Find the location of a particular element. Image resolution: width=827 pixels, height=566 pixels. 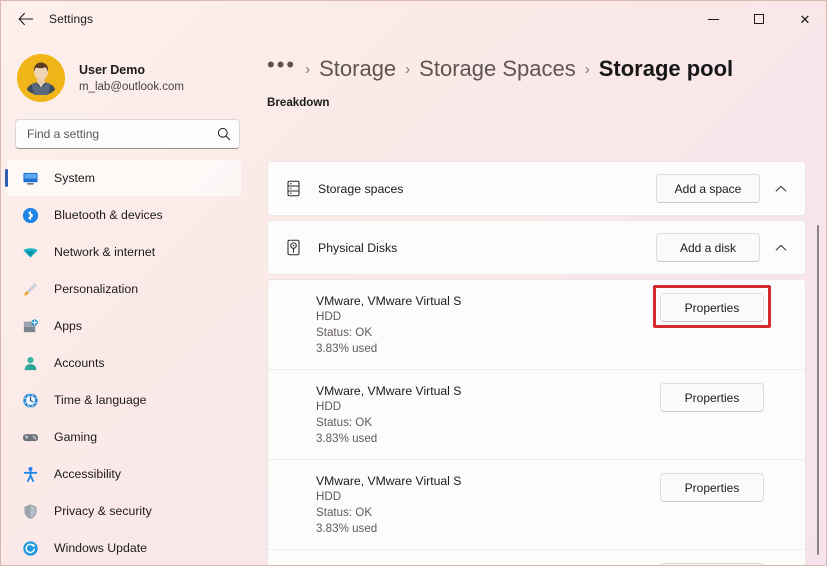

account-email: m_lab@outlook.com is located at coordinates (131, 86).